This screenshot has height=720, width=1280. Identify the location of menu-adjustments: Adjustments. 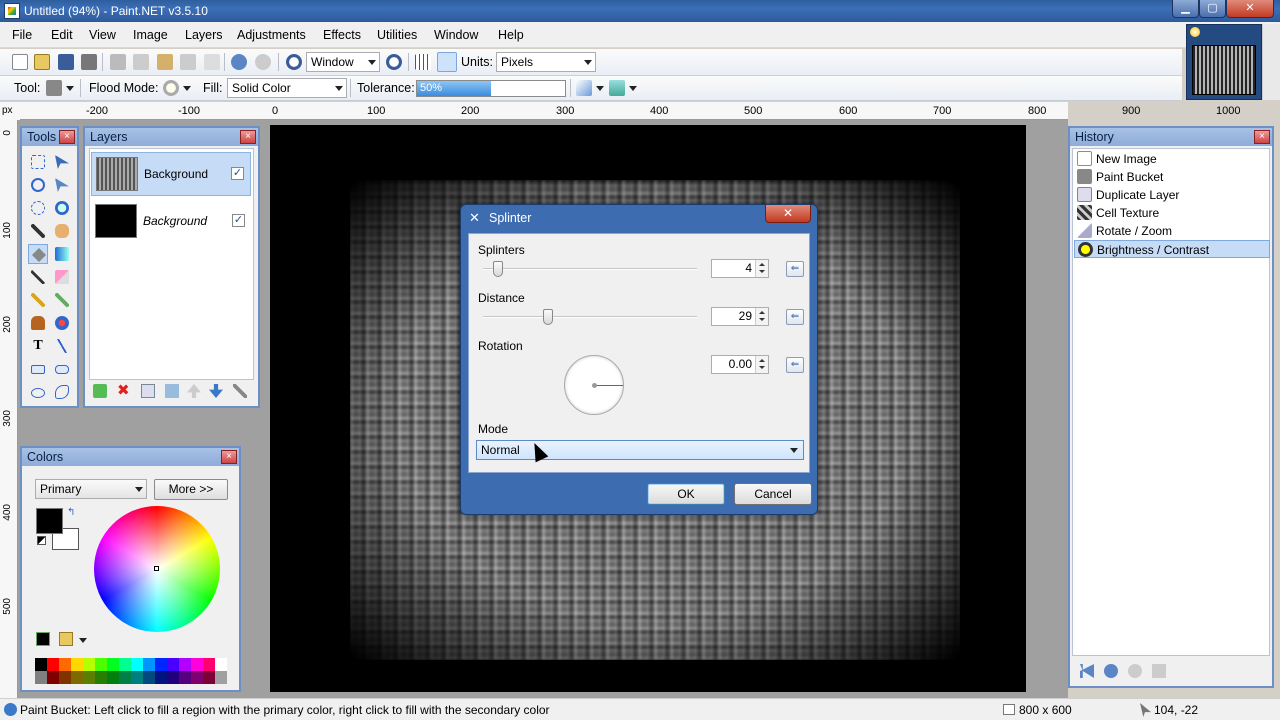
(271, 35).